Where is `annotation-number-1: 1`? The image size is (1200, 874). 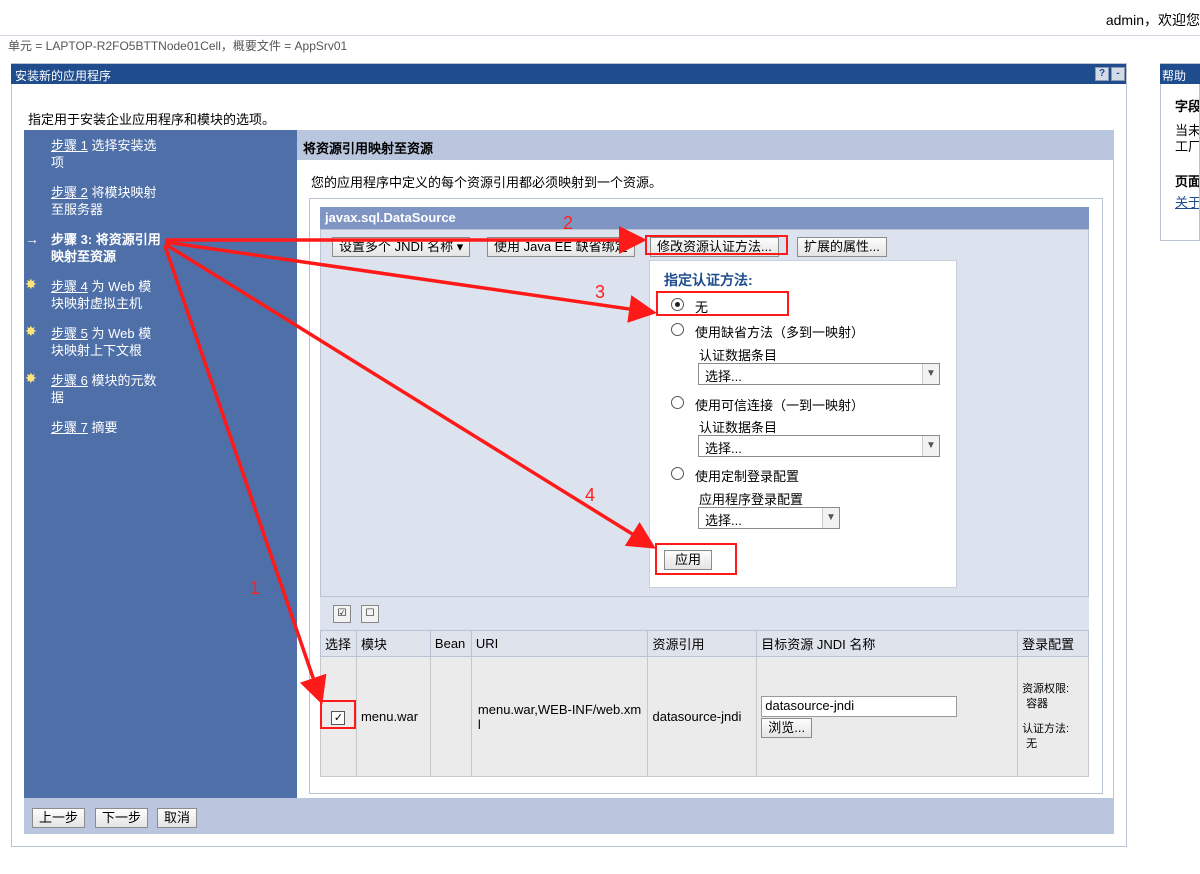 annotation-number-1: 1 is located at coordinates (255, 588).